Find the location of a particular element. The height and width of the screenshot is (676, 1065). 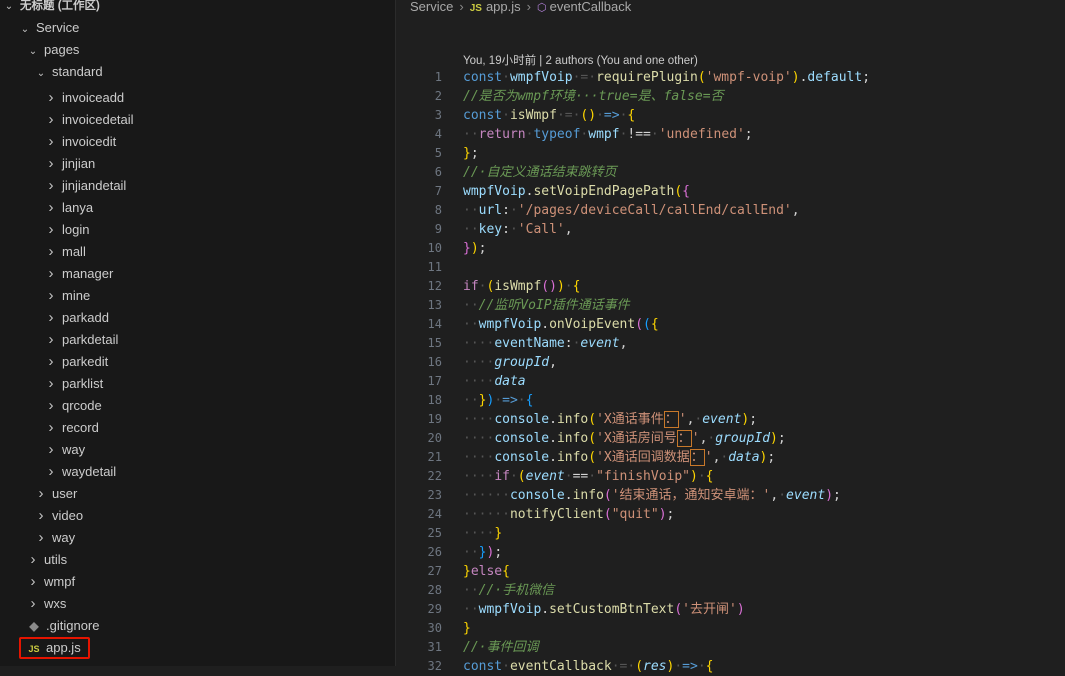

tree-folder-login: › login is located at coordinates (67, 230).